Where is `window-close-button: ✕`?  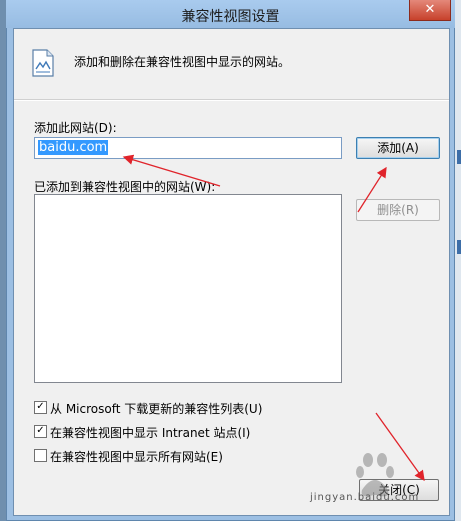 window-close-button: ✕ is located at coordinates (430, 10).